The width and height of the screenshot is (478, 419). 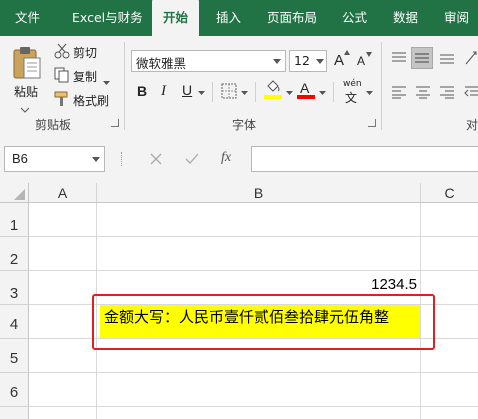 I want to click on formula-bar: B6 fx, so click(x=239, y=158).